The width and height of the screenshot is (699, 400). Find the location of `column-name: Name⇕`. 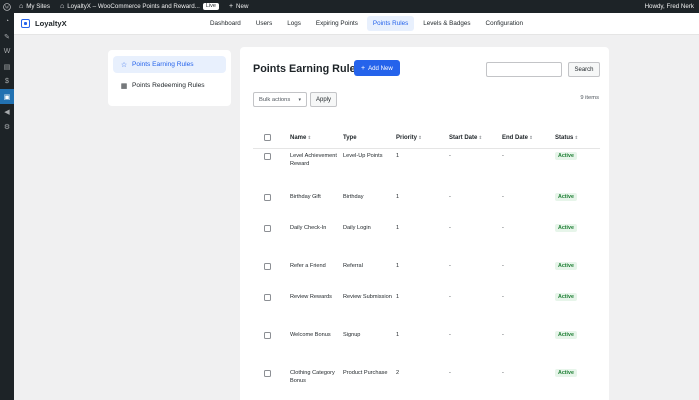

column-name: Name⇕ is located at coordinates (316, 138).